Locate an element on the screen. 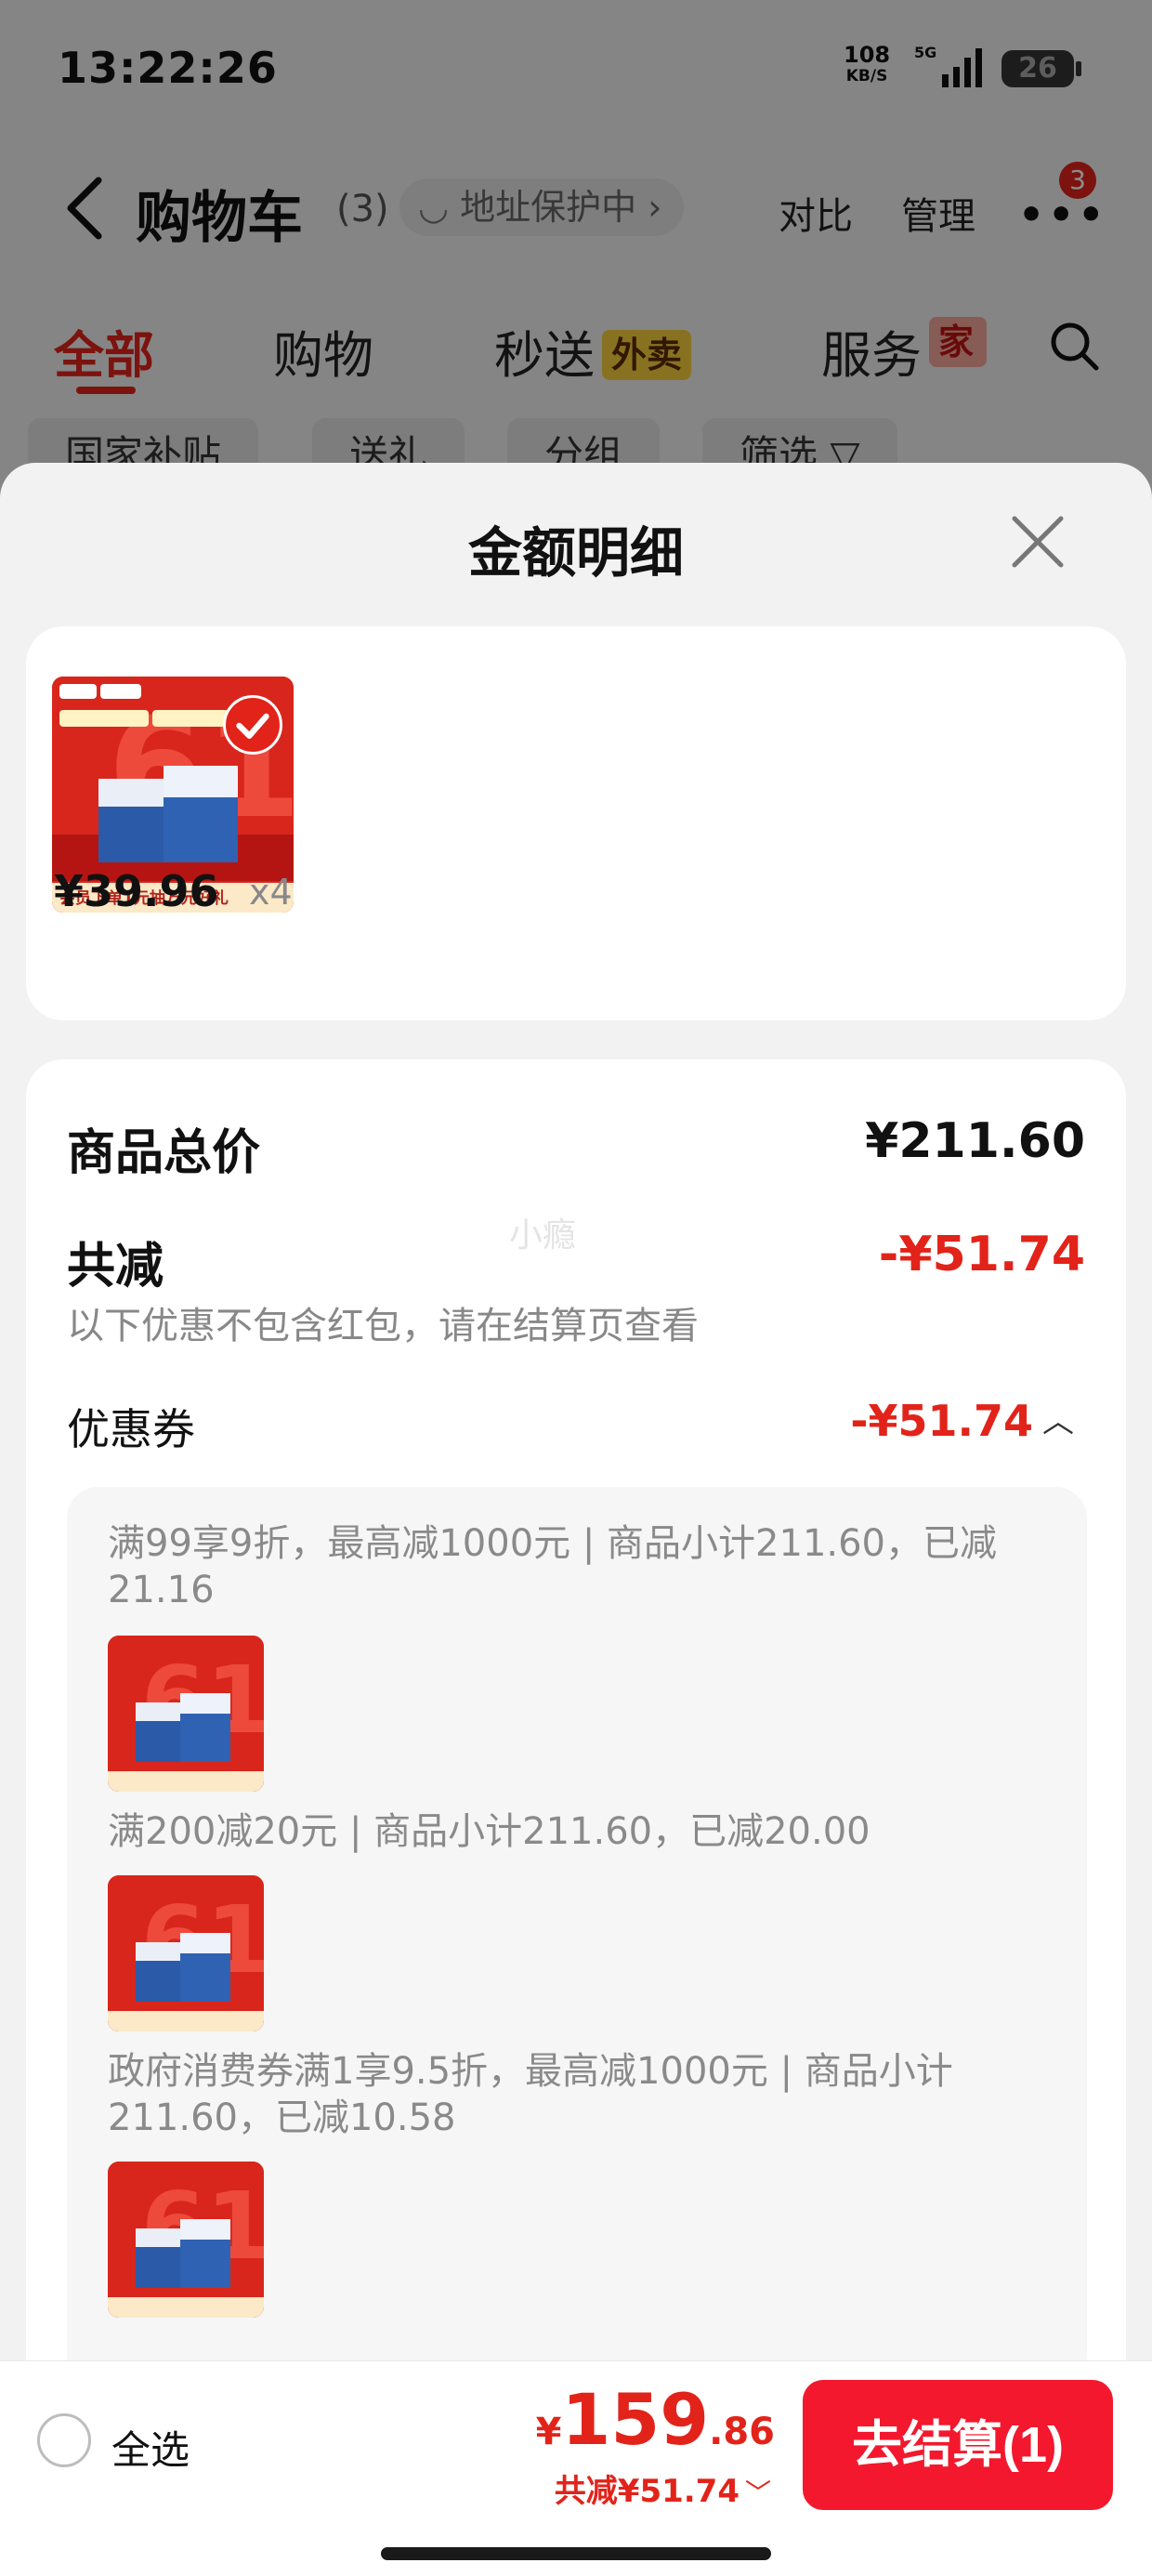 This screenshot has height=2576, width=1152. coupon-value: -¥51.74 is located at coordinates (941, 1421).